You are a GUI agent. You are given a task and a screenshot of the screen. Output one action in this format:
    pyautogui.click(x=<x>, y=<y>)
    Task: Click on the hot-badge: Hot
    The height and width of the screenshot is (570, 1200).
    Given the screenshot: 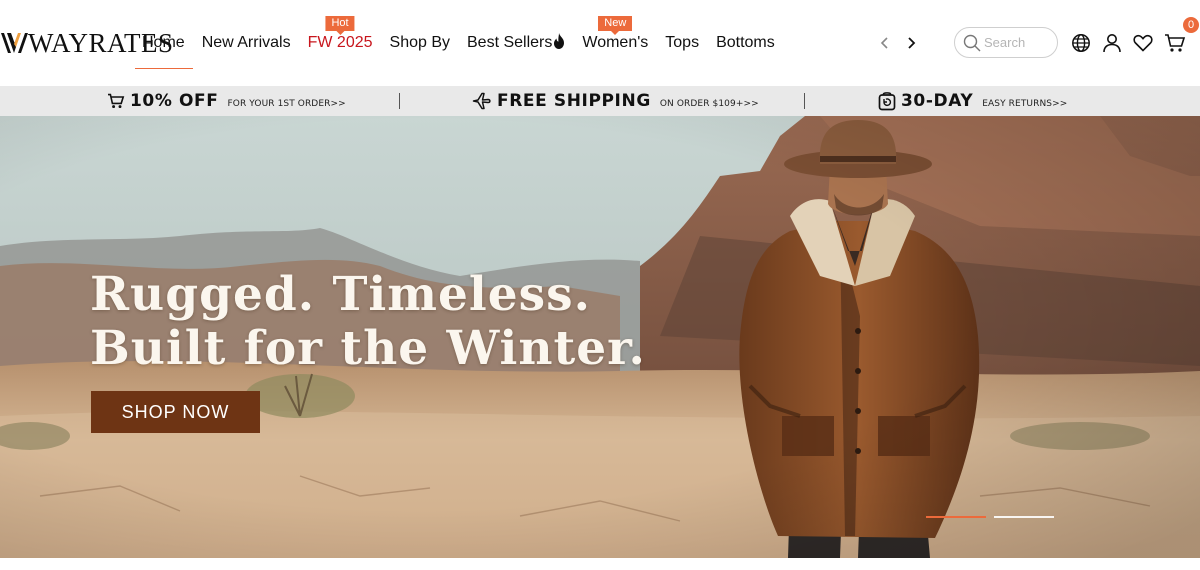 What is the action you would take?
    pyautogui.click(x=340, y=25)
    